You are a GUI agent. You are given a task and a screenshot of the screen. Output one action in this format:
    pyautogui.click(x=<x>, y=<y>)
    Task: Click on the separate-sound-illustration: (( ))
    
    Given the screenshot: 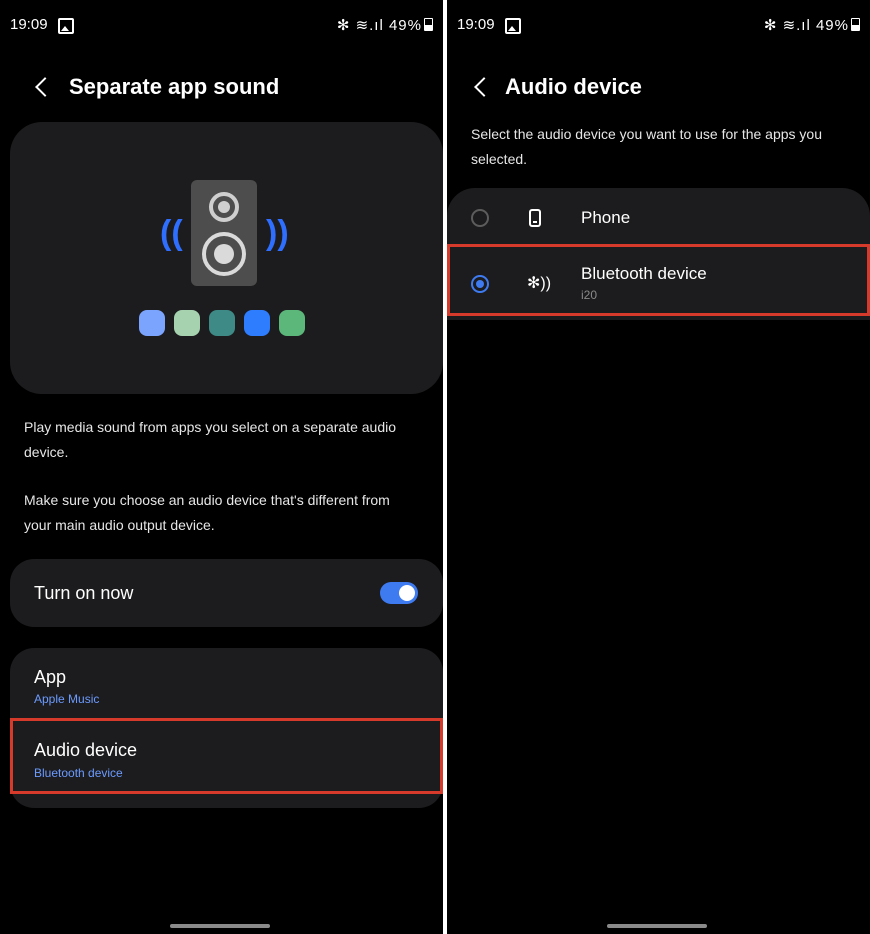 What is the action you would take?
    pyautogui.click(x=226, y=258)
    